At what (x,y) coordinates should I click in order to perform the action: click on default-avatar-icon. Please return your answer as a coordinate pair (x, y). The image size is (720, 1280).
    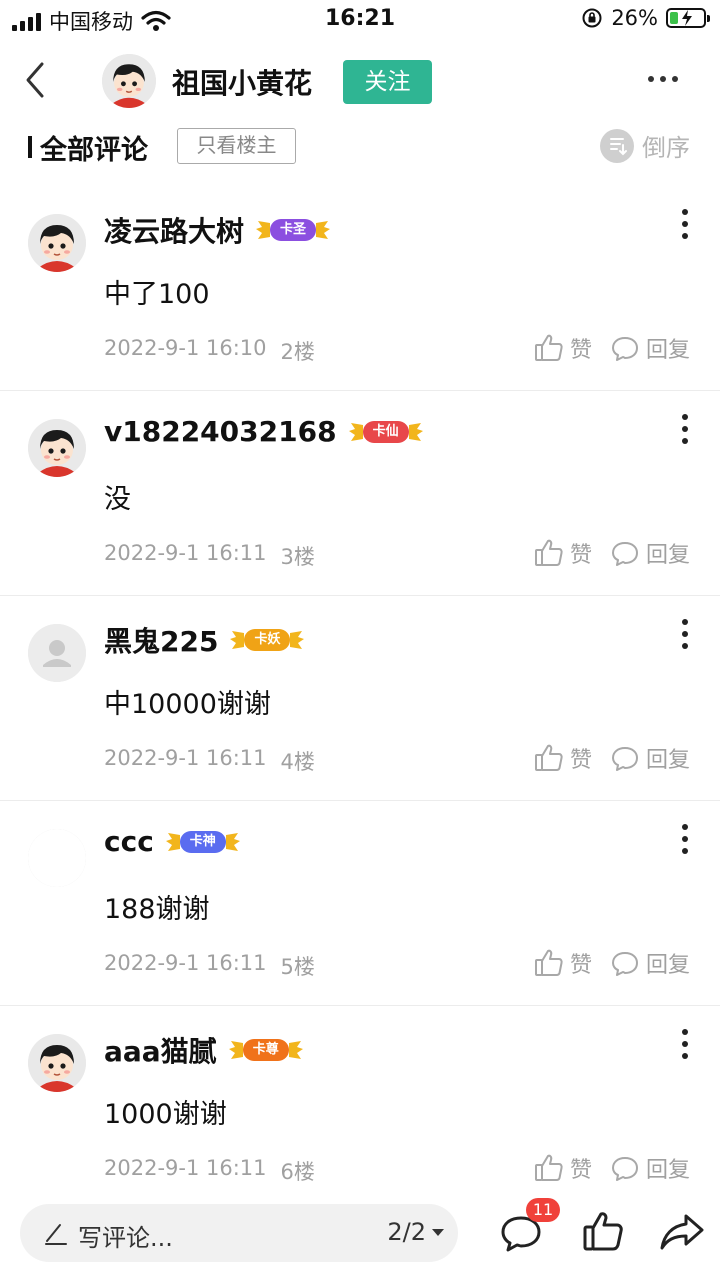
    Looking at the image, I should click on (57, 653).